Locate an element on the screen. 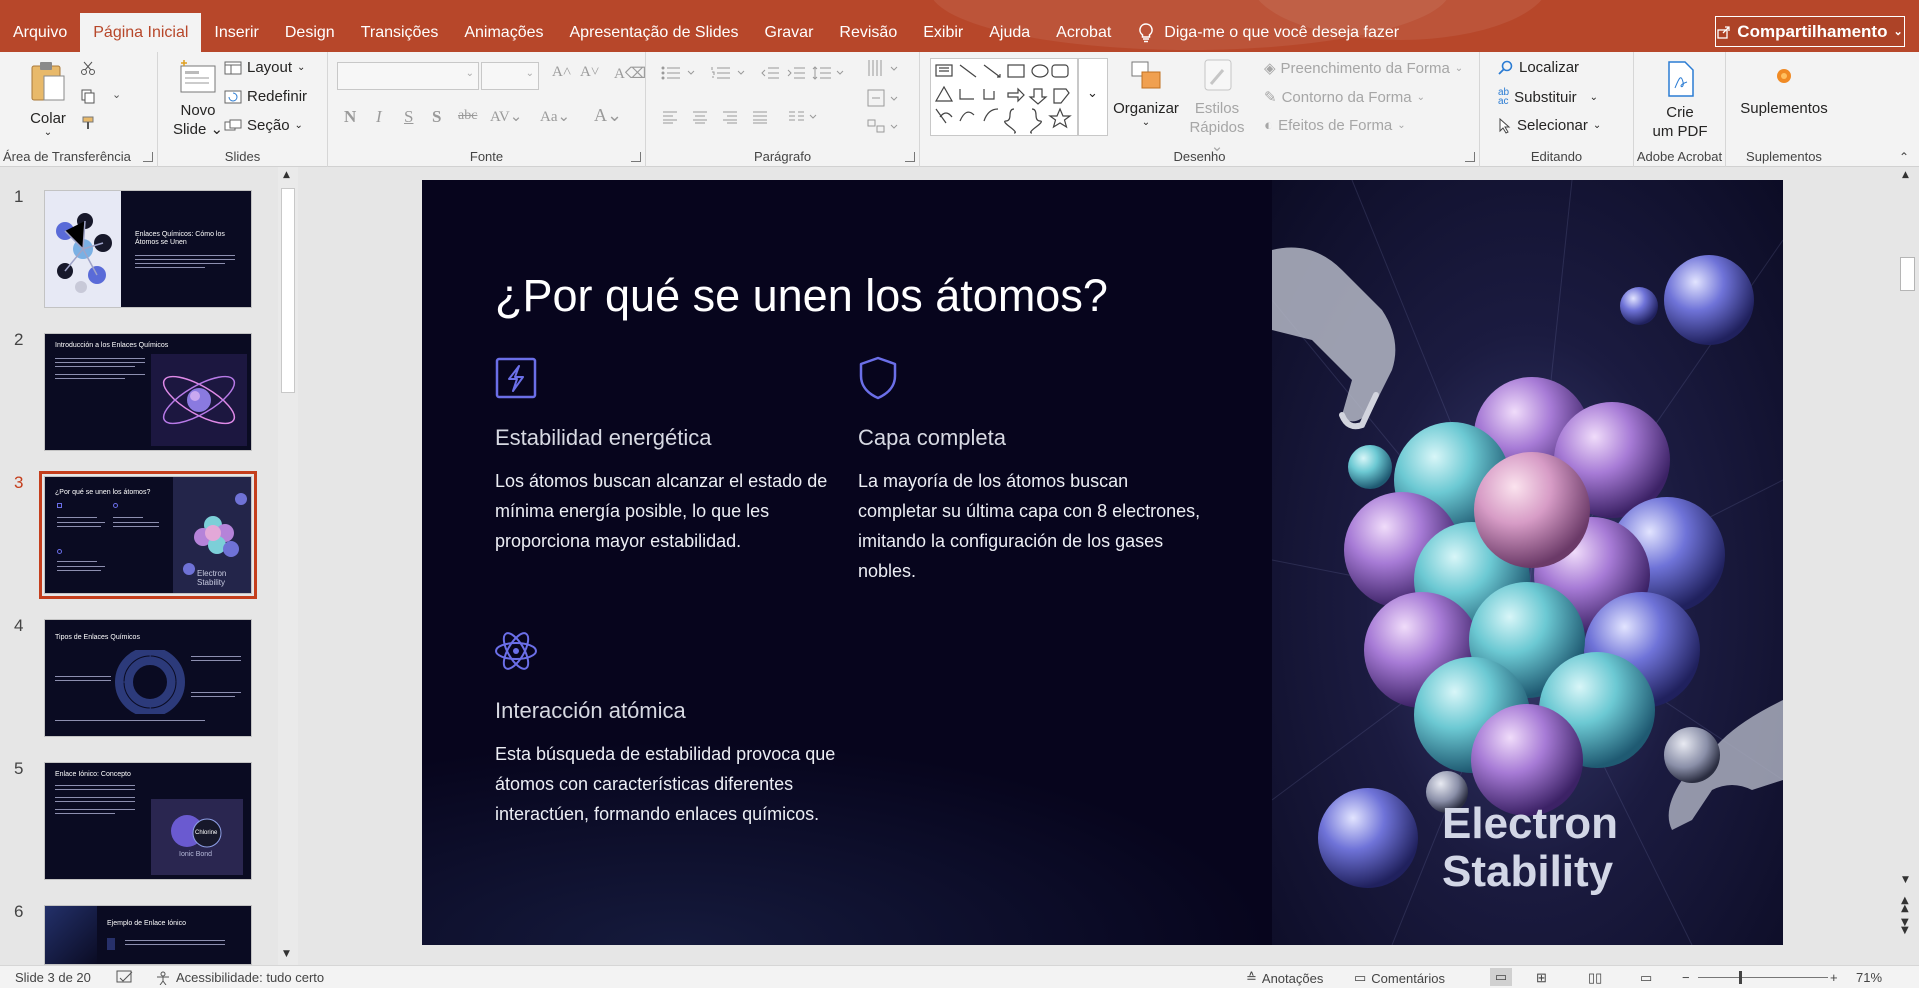 The width and height of the screenshot is (1919, 988). shadow-icon: S is located at coordinates (436, 117).